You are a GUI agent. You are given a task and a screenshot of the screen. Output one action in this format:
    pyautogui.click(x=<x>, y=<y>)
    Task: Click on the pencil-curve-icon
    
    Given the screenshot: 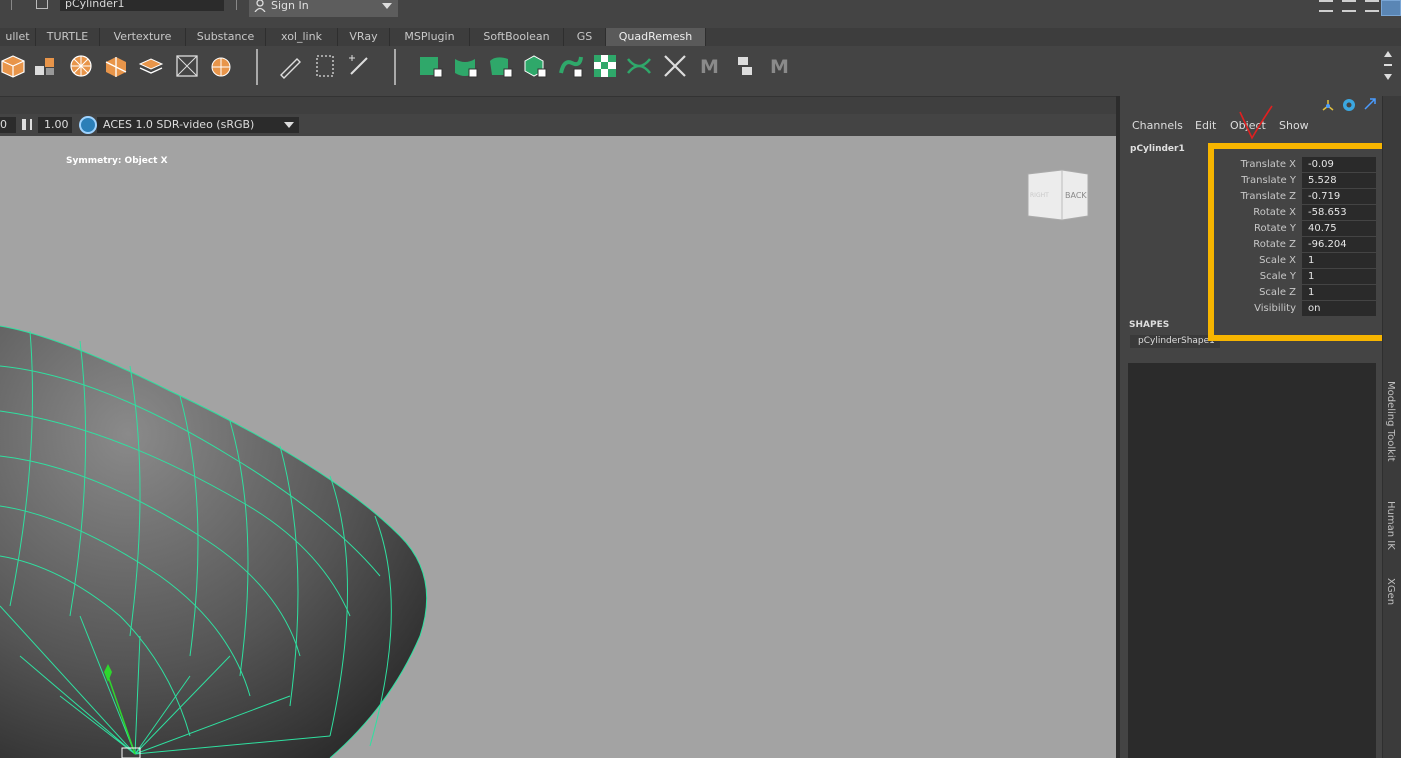 What is the action you would take?
    pyautogui.click(x=290, y=66)
    